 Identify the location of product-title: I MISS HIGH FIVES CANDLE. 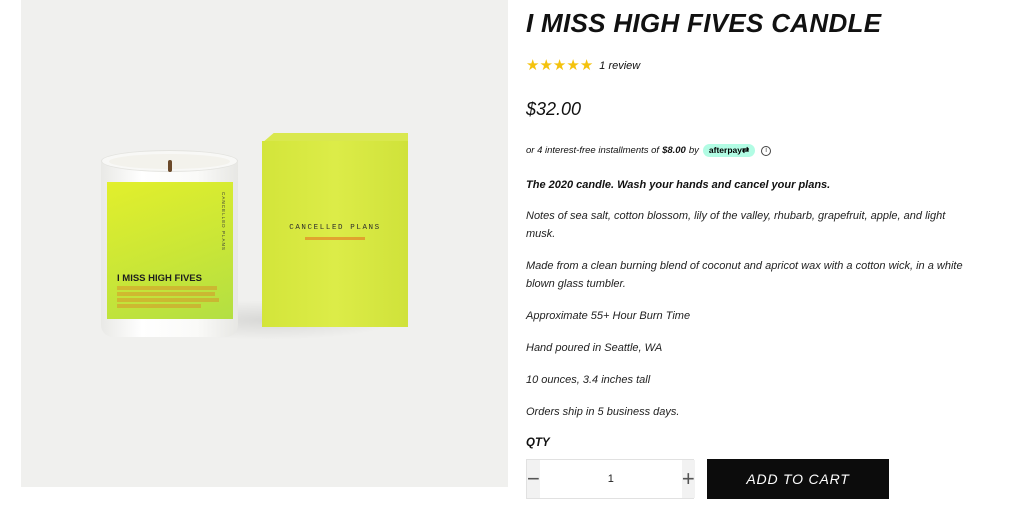
(704, 23).